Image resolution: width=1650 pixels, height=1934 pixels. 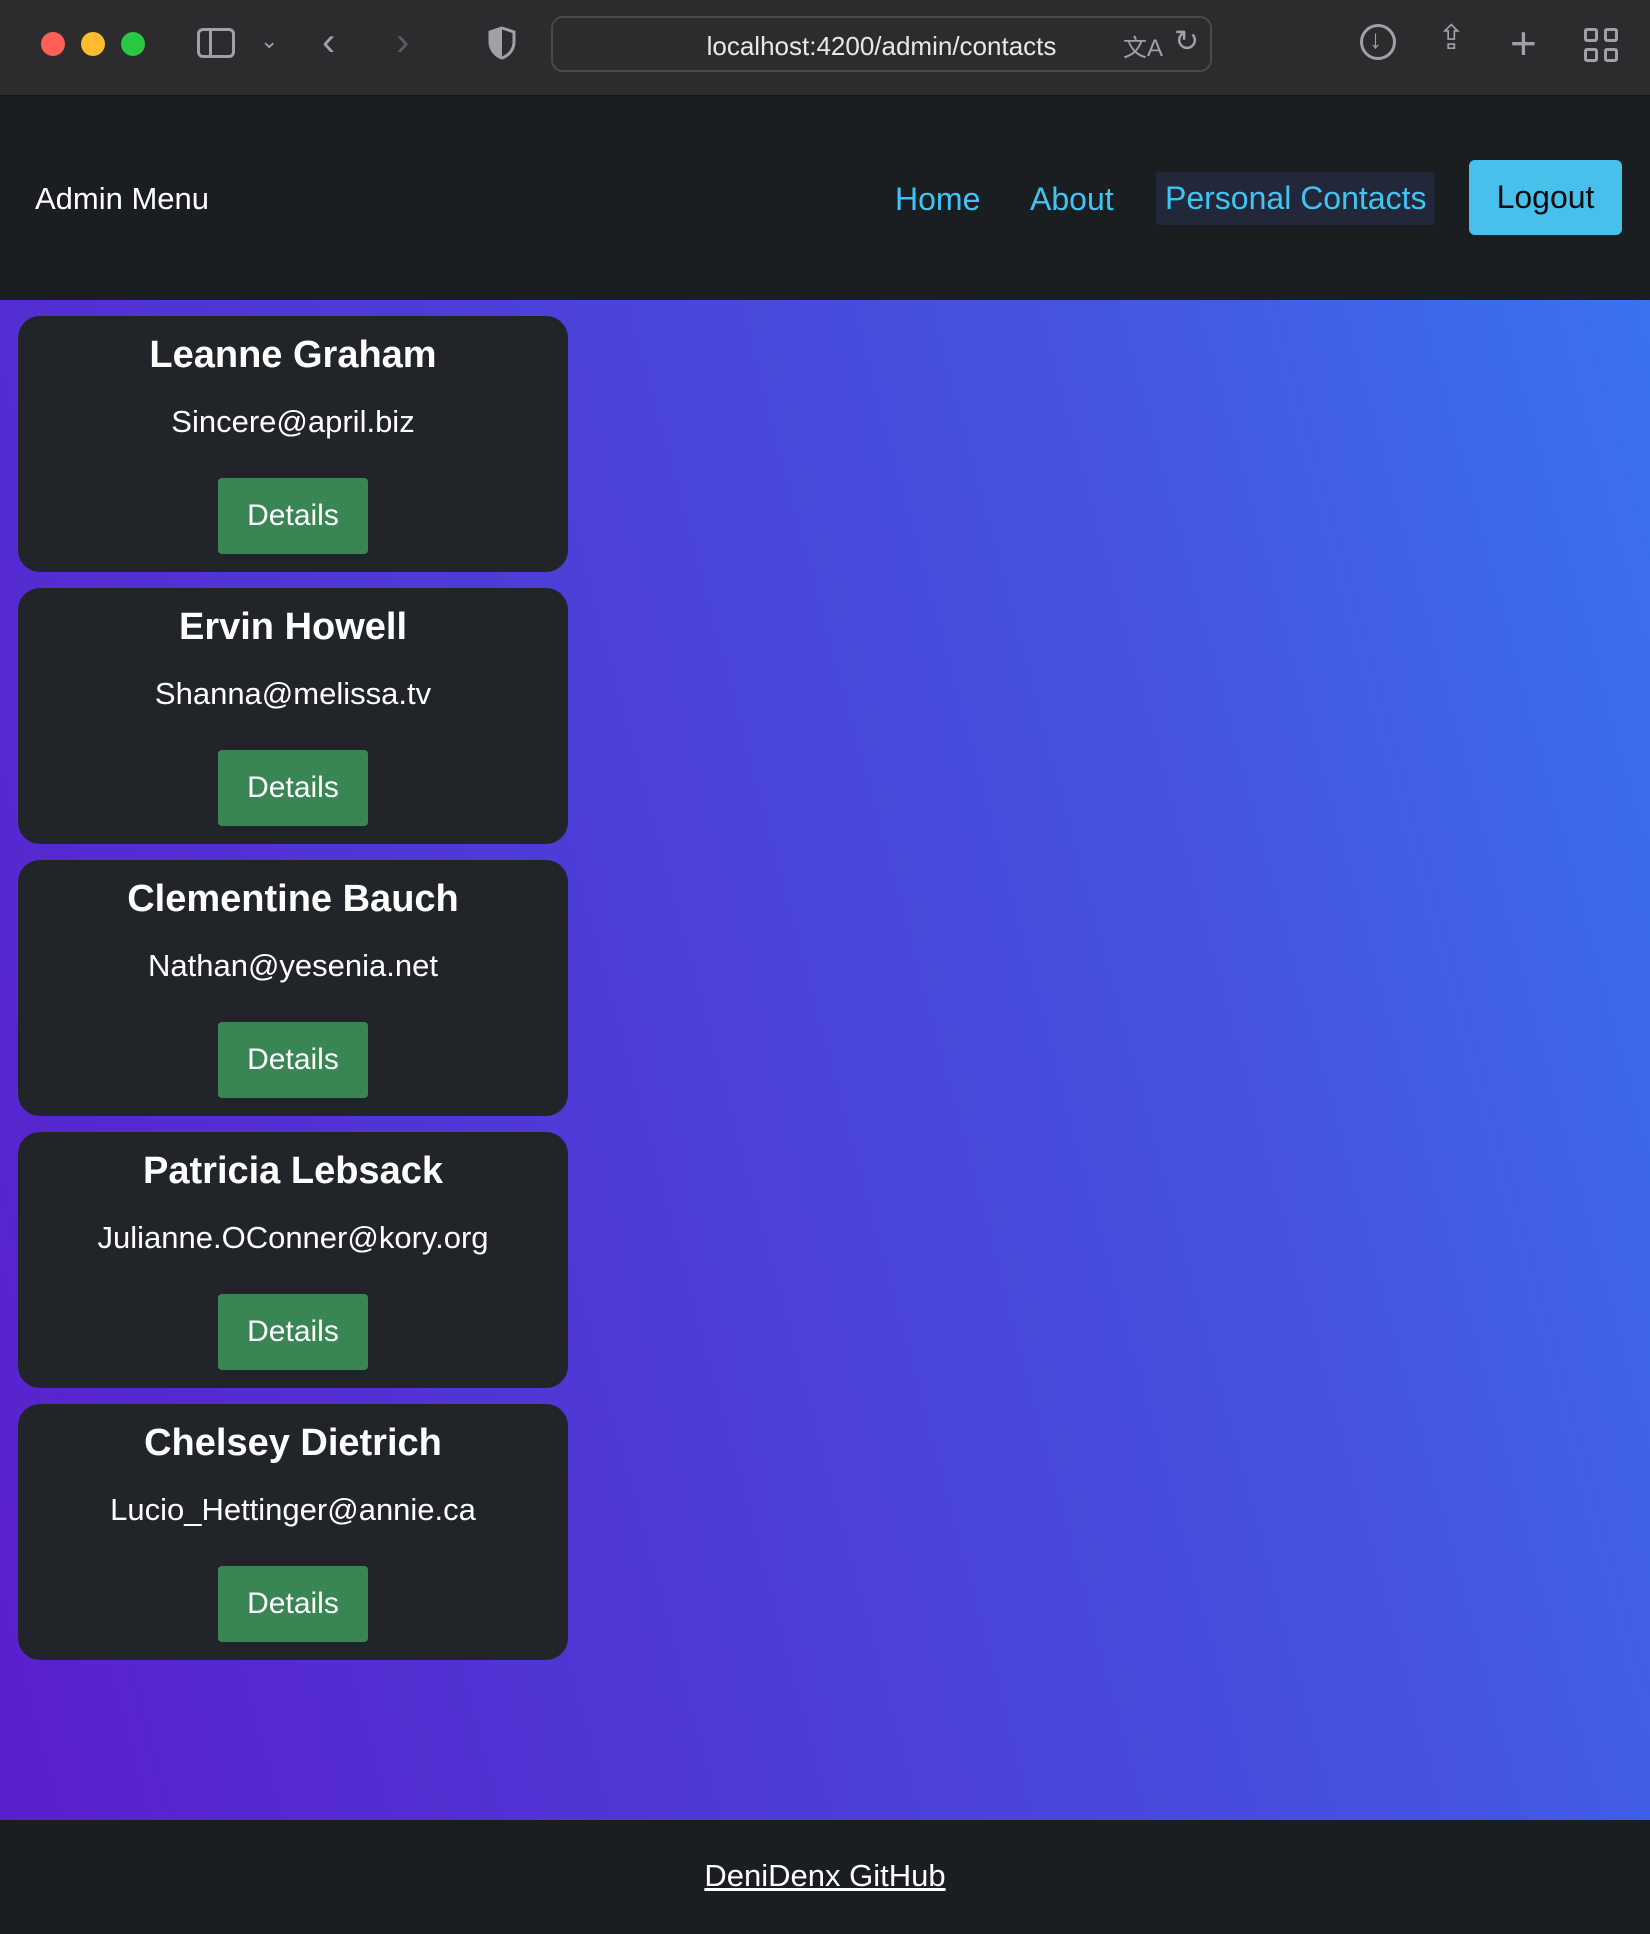 I want to click on url-text: localhost:4200/admin/contacts, so click(x=881, y=46).